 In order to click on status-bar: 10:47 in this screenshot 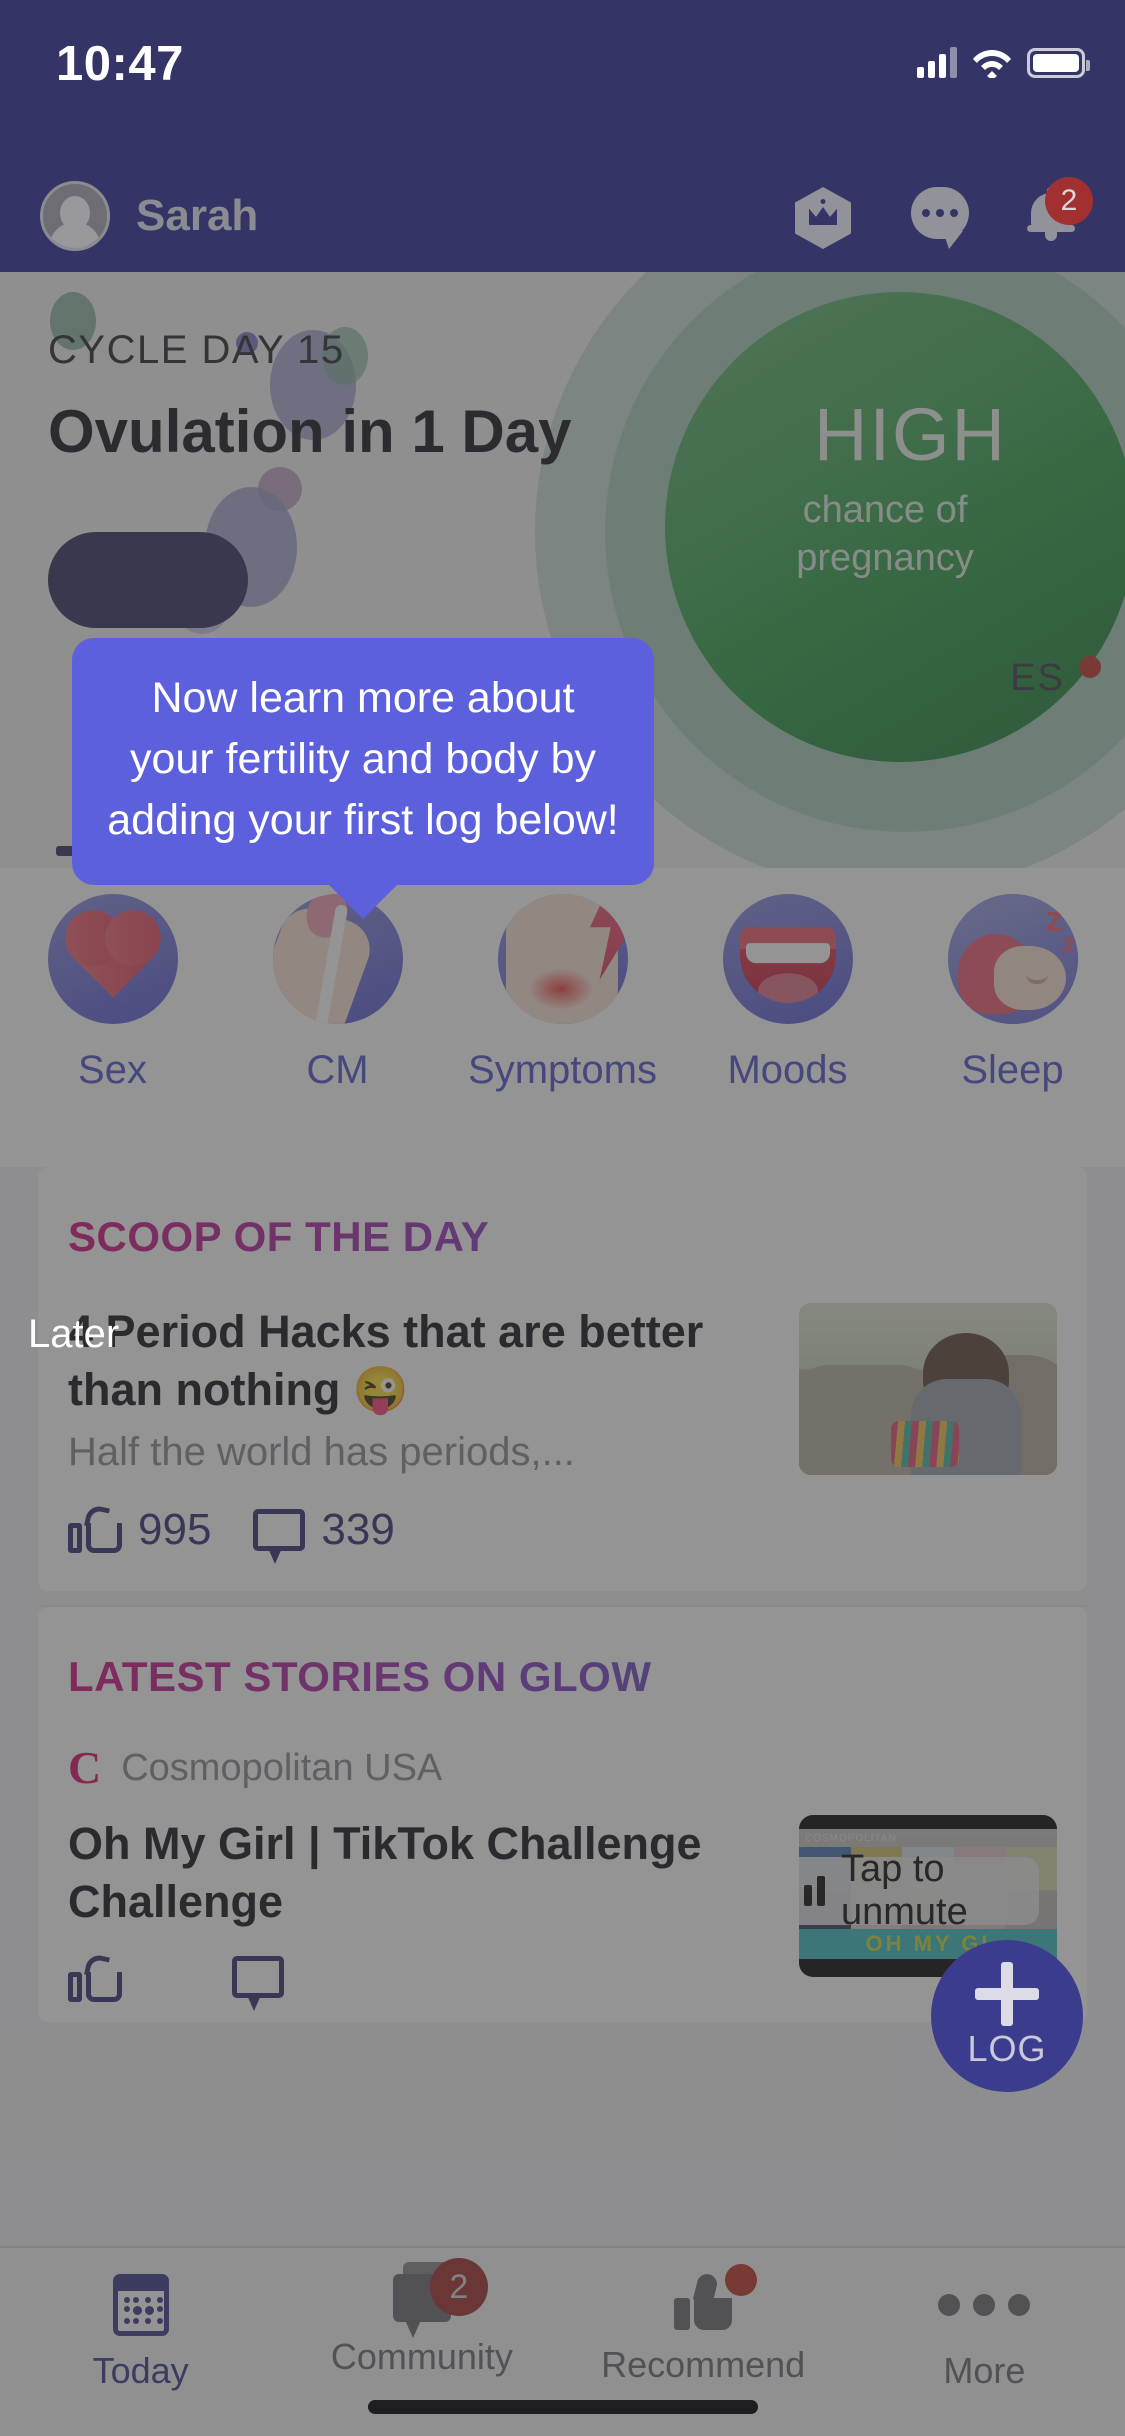, I will do `click(562, 80)`.